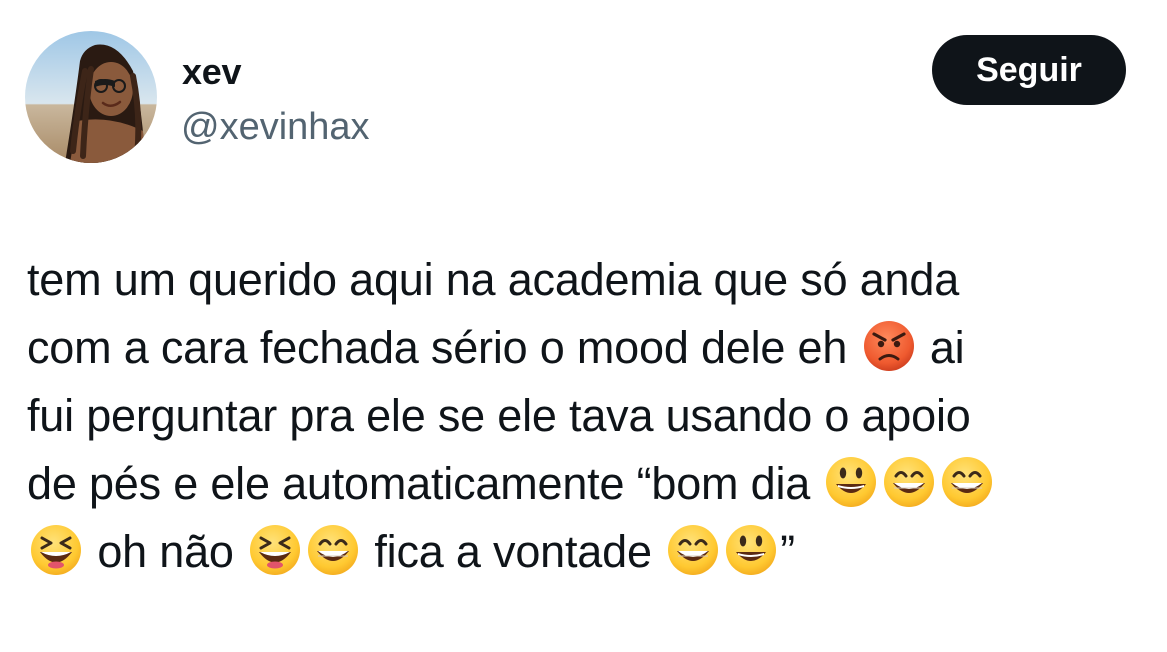 The image size is (1167, 652). I want to click on avatar, so click(91, 97).